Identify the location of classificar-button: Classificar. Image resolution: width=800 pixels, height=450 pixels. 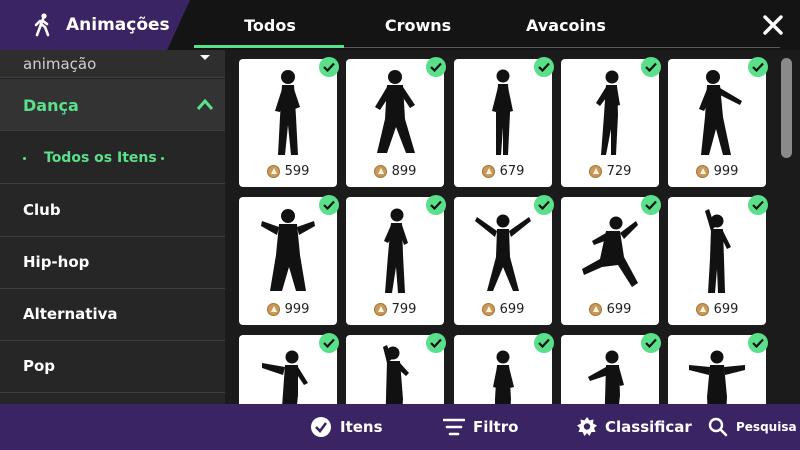
(634, 427).